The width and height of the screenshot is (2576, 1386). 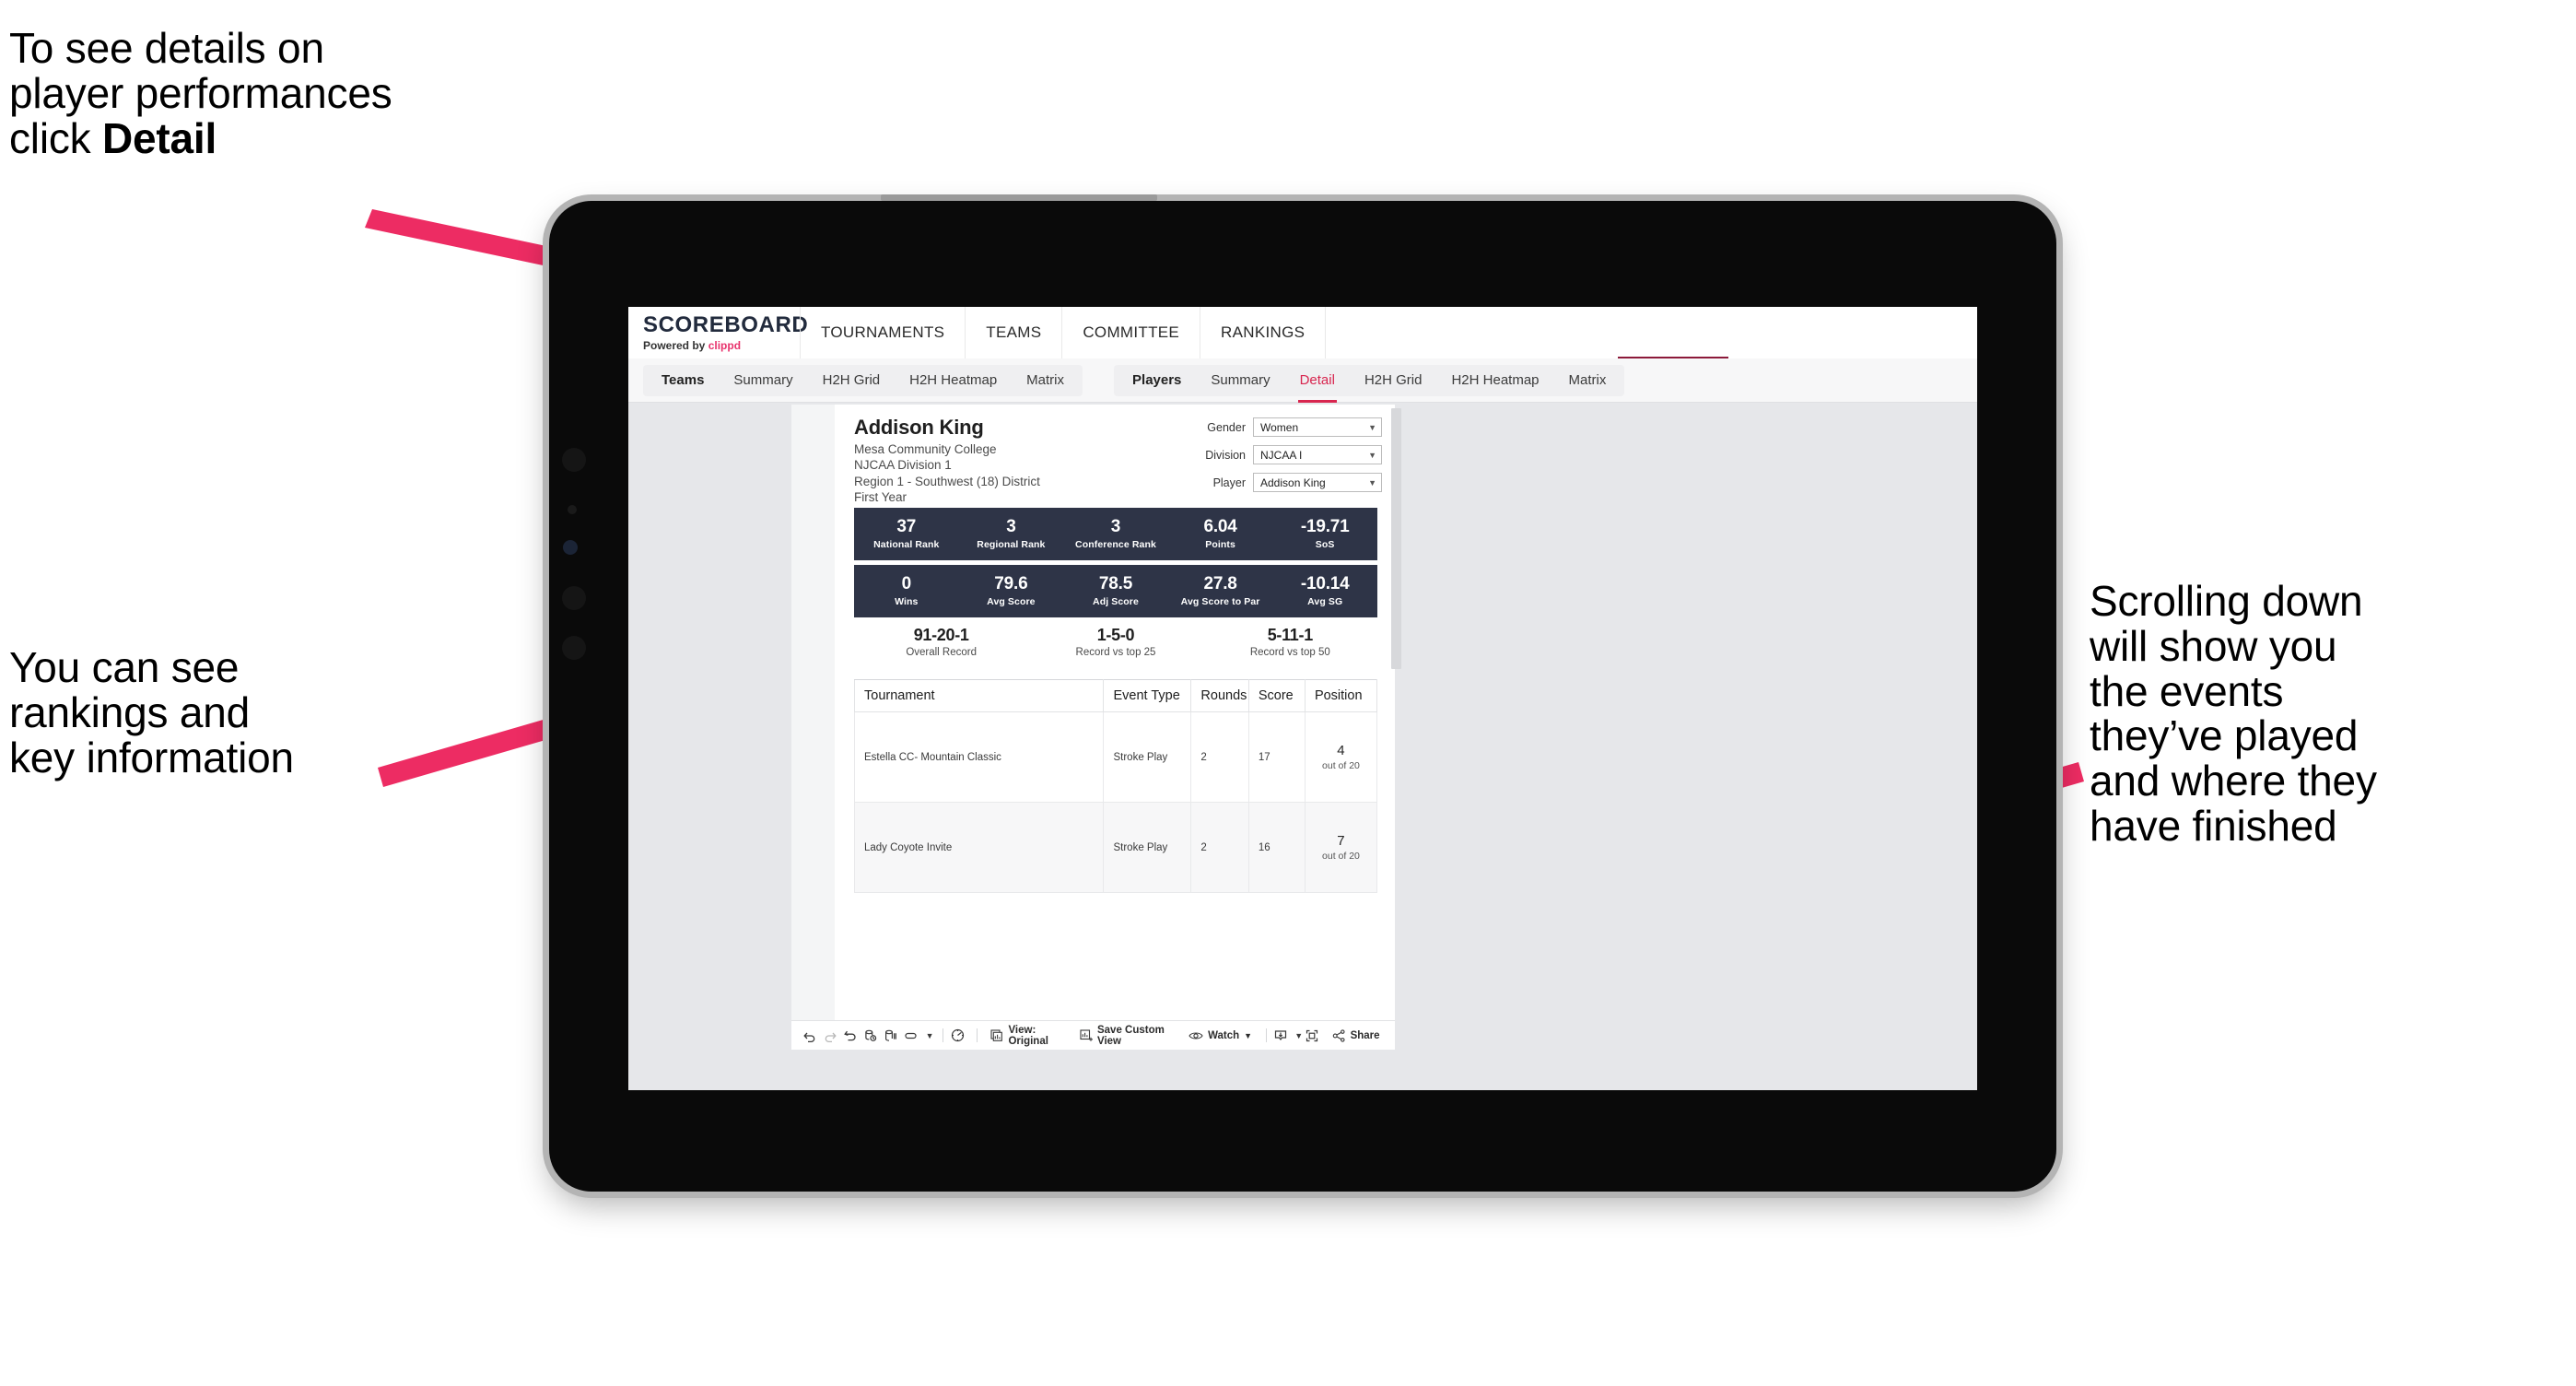 I want to click on powered-prefix: Powered by, so click(x=675, y=345).